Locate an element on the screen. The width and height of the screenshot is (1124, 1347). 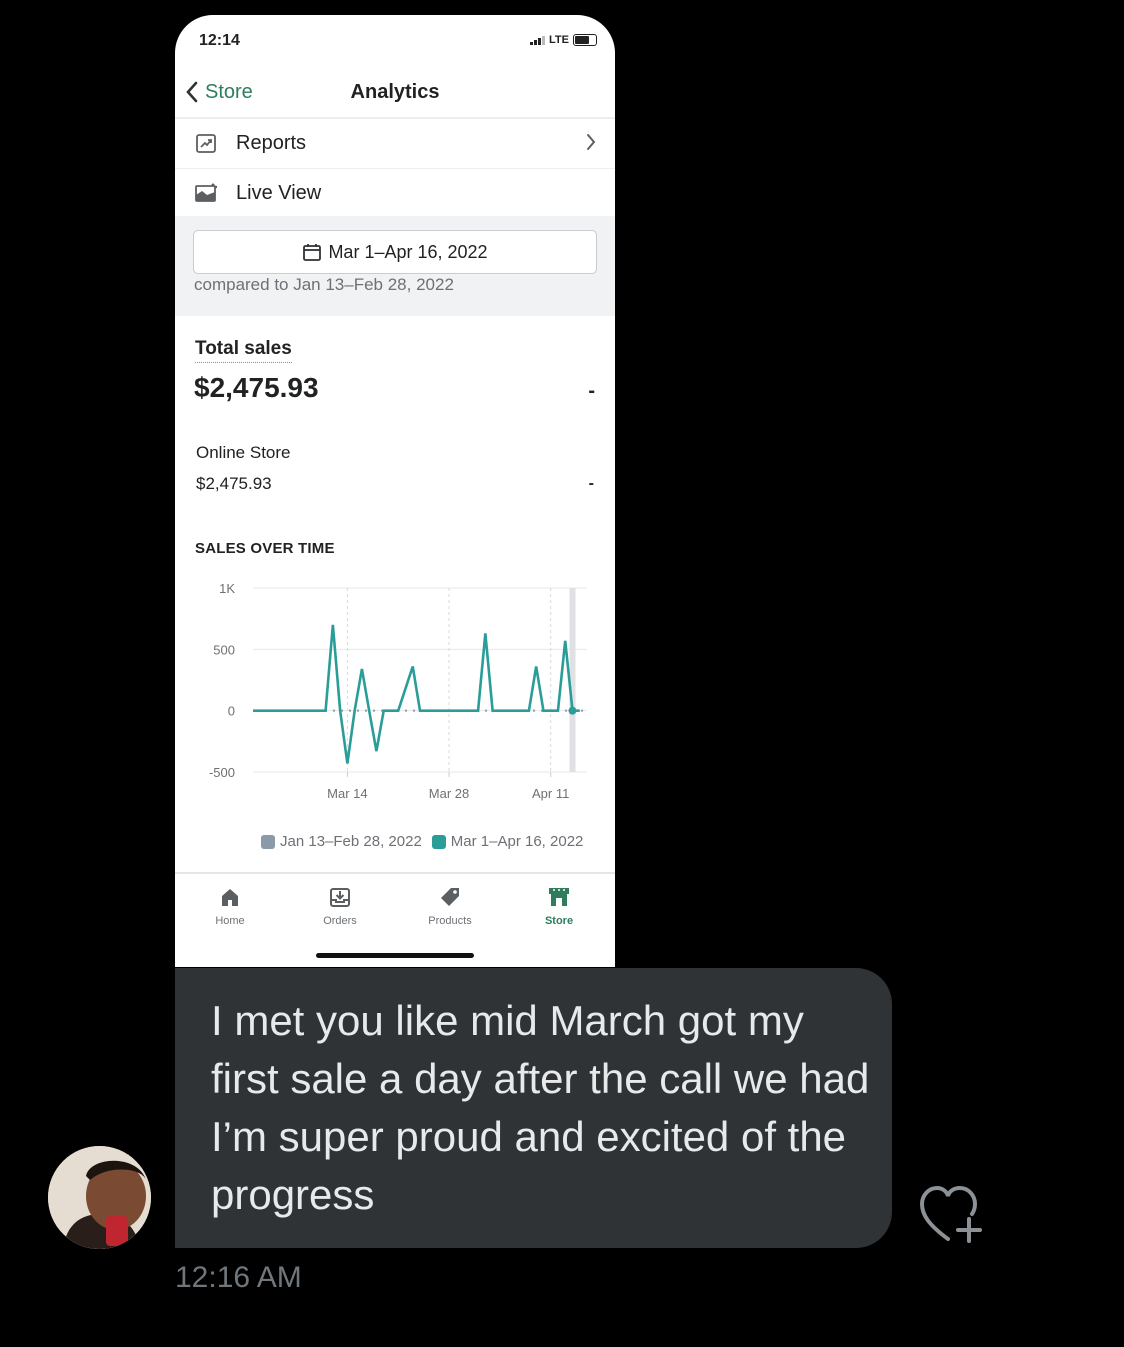
heart-plus-icon is located at coordinates (953, 1214).